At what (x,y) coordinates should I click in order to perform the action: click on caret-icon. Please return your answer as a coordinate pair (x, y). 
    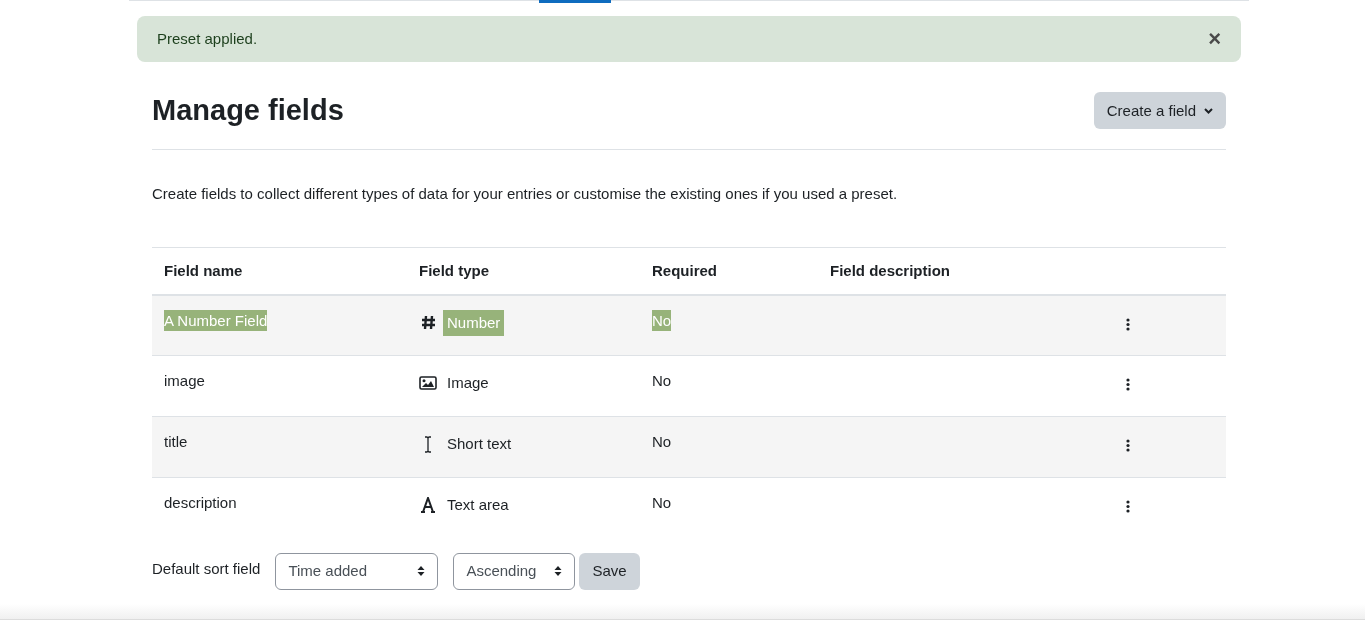
    Looking at the image, I should click on (1208, 110).